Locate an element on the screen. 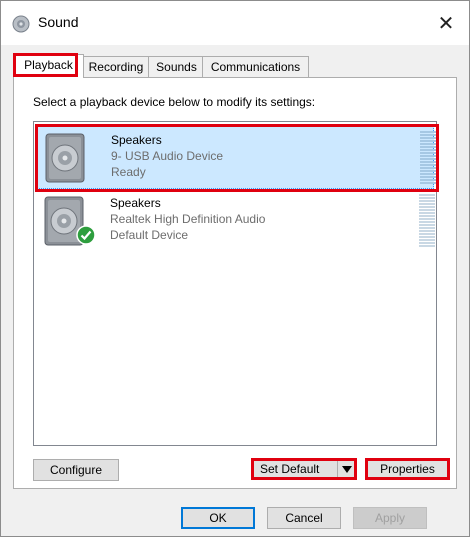 The image size is (470, 537). tab-communications: Communications is located at coordinates (255, 66).